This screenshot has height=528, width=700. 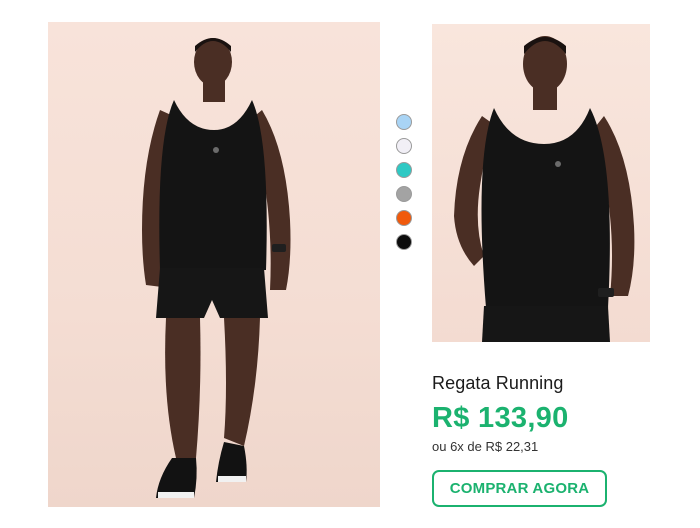 I want to click on color-swatches, so click(x=405, y=186).